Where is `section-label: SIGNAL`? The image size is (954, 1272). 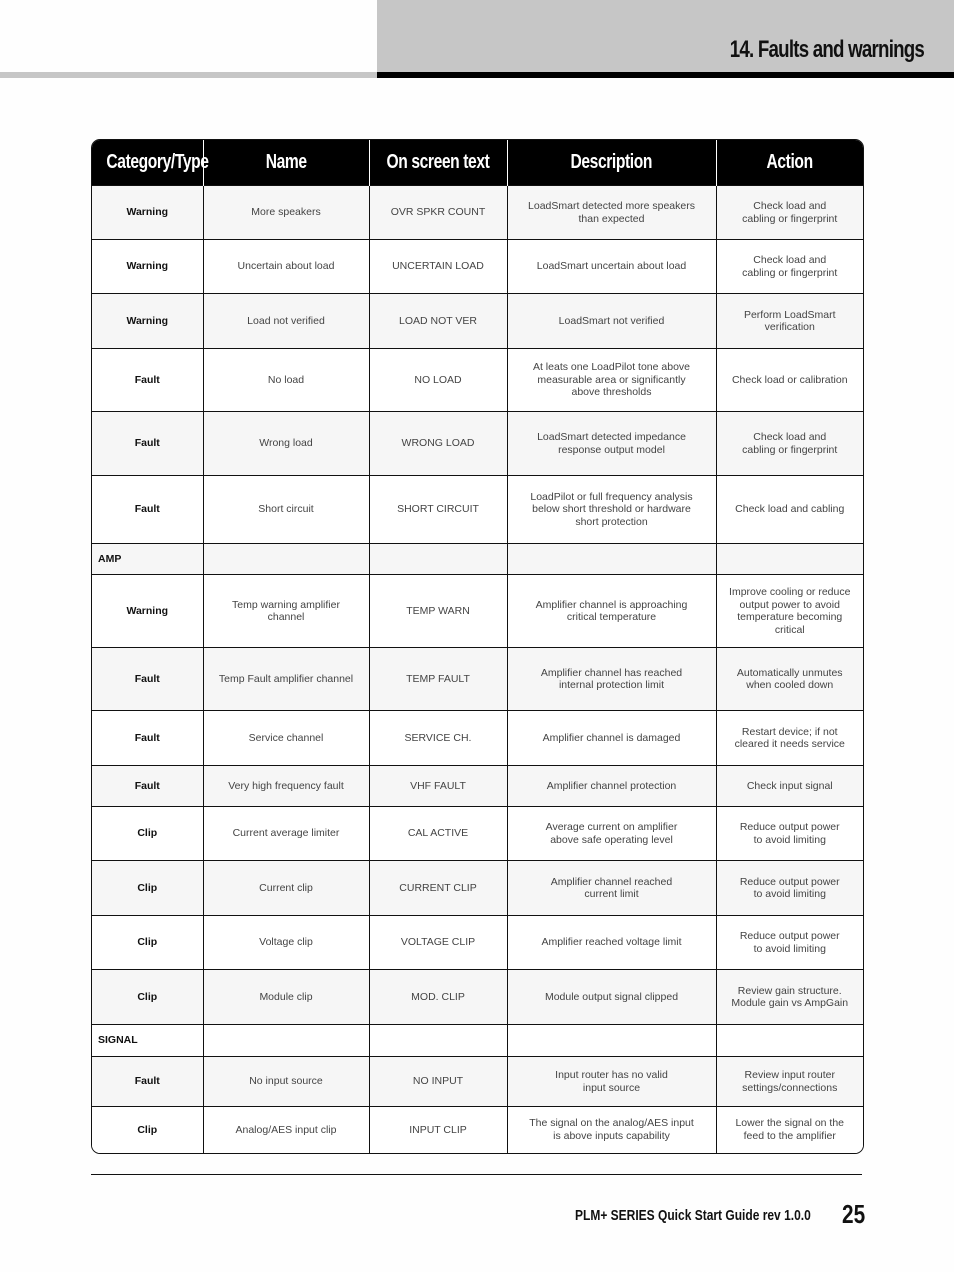 section-label: SIGNAL is located at coordinates (147, 1040).